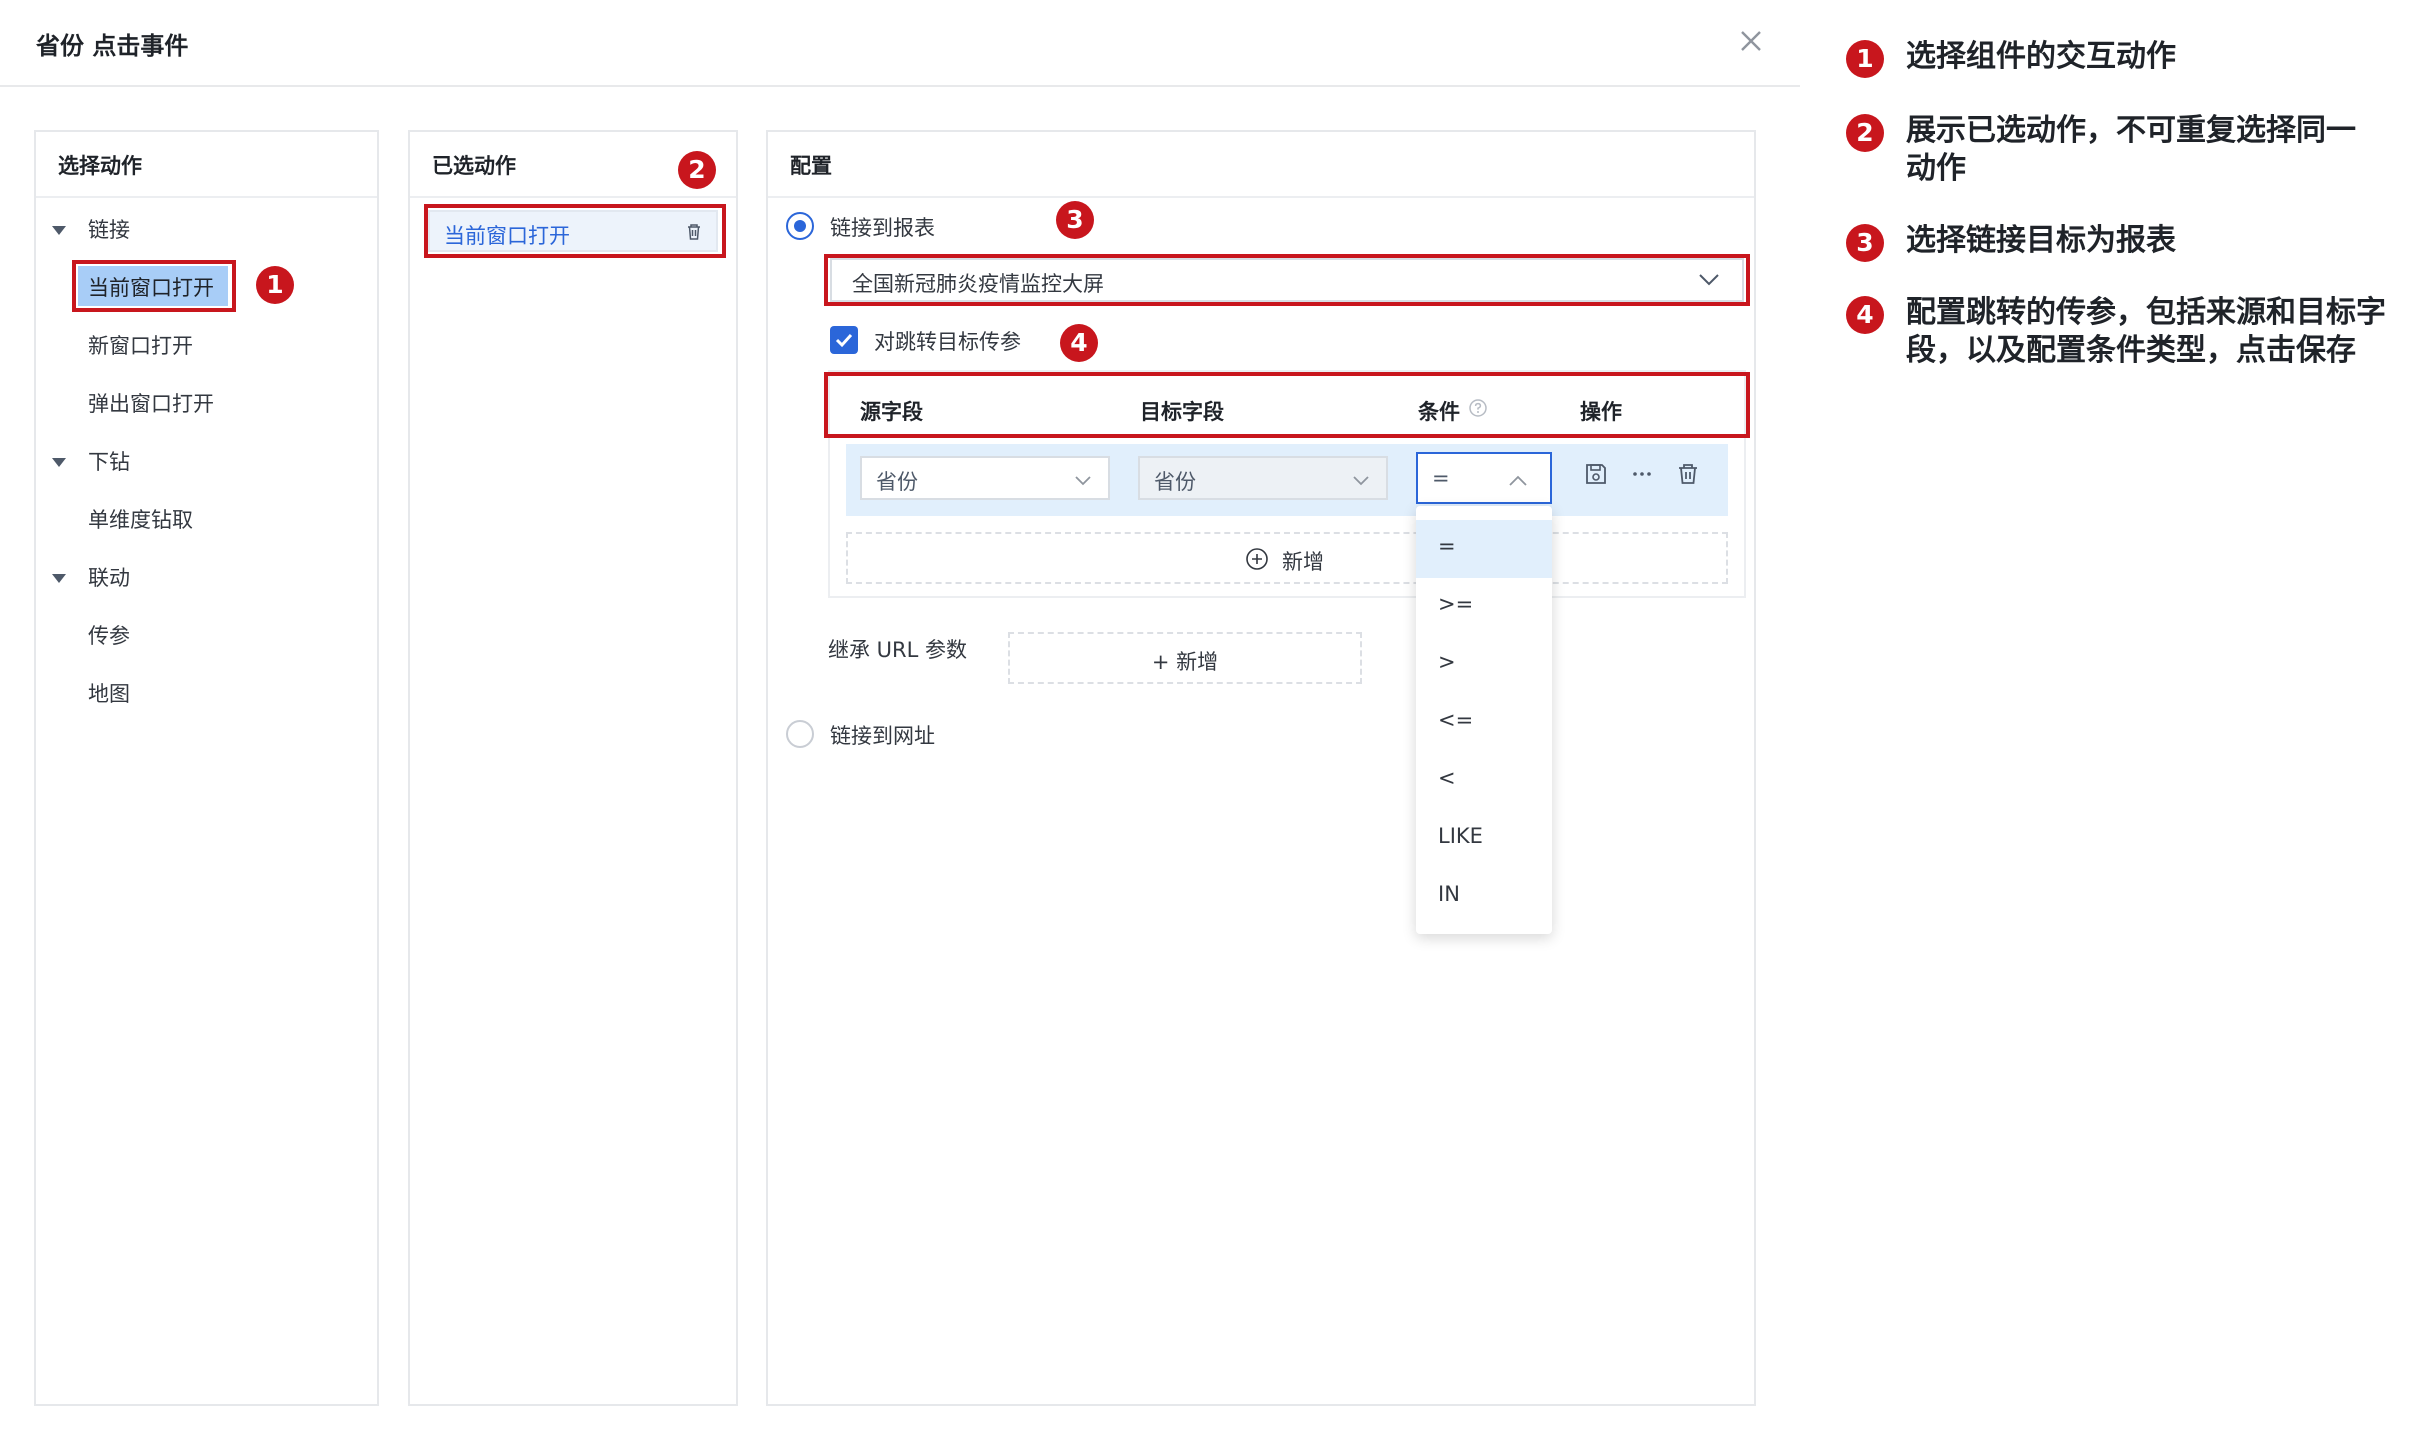  What do you see at coordinates (474, 166) in the screenshot?
I see `selected-panel-title: 已选动作` at bounding box center [474, 166].